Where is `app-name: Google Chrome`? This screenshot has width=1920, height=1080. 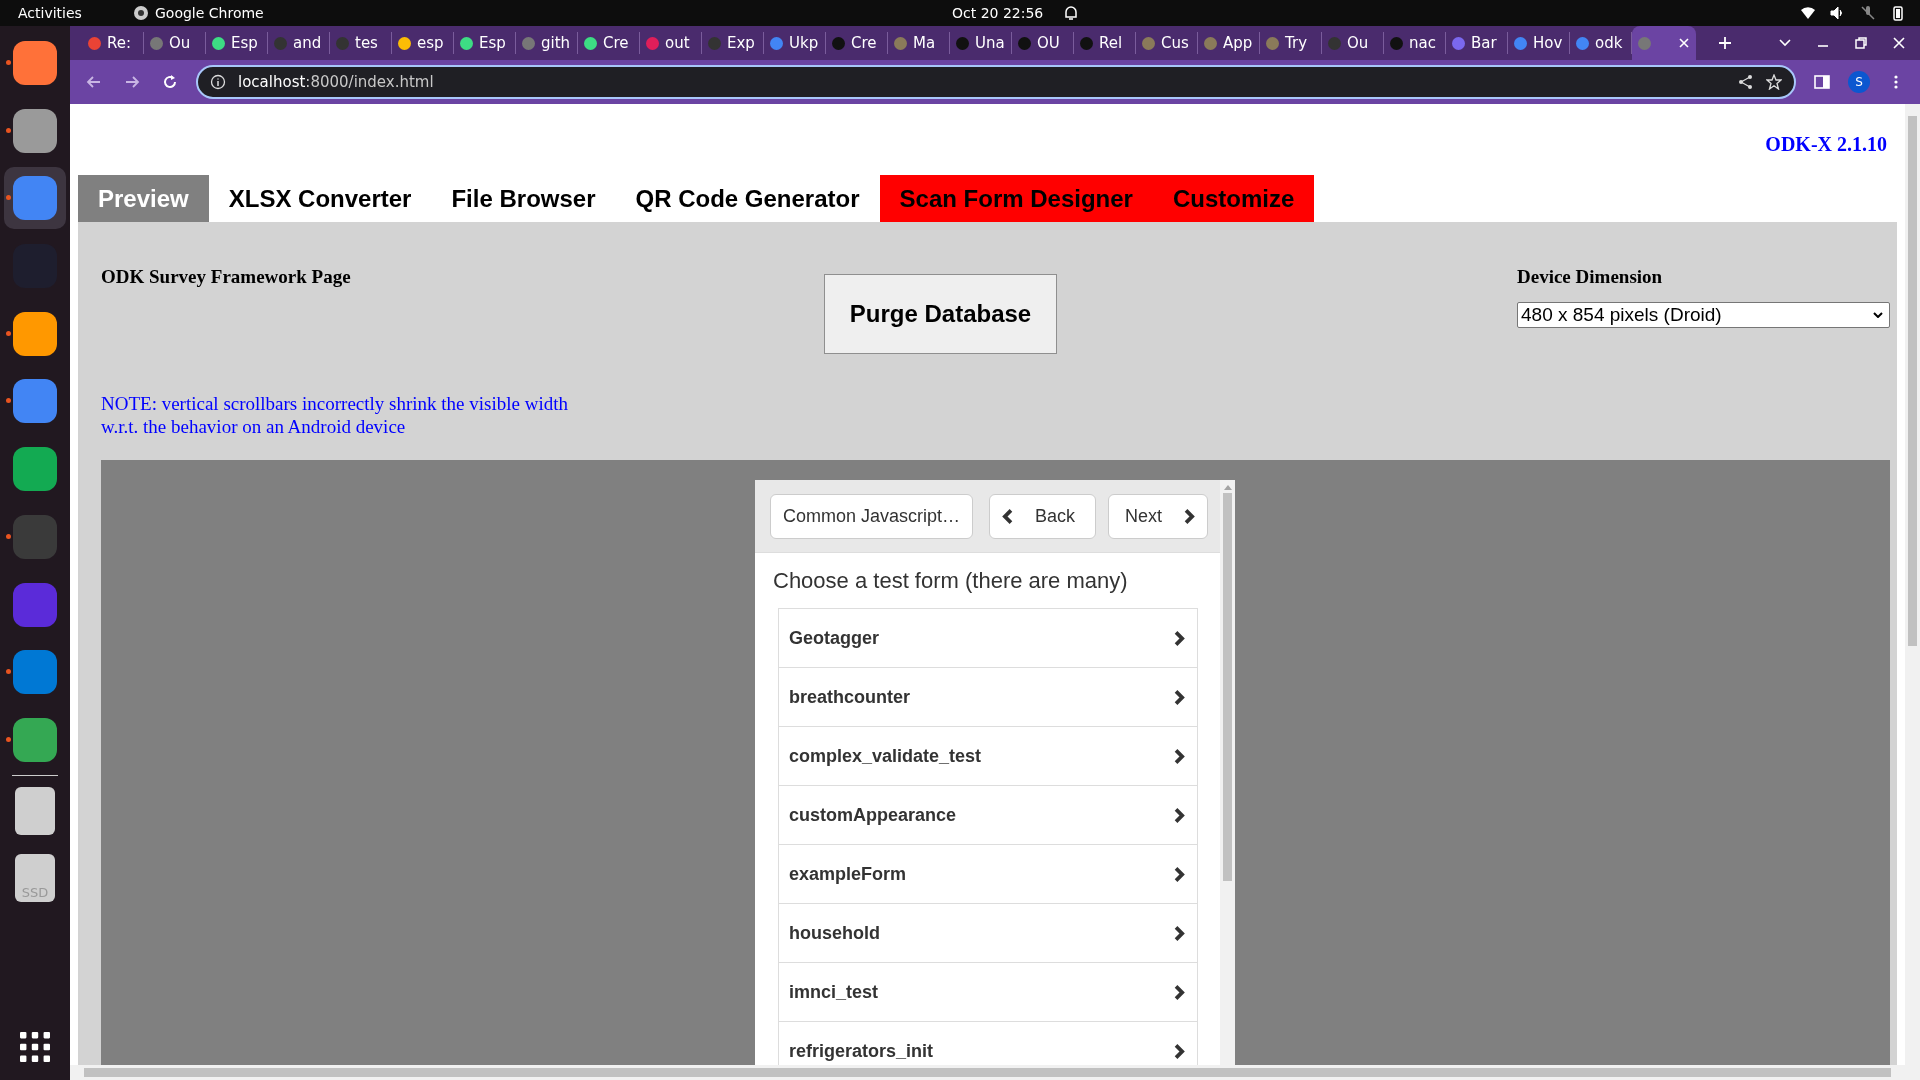 app-name: Google Chrome is located at coordinates (209, 13).